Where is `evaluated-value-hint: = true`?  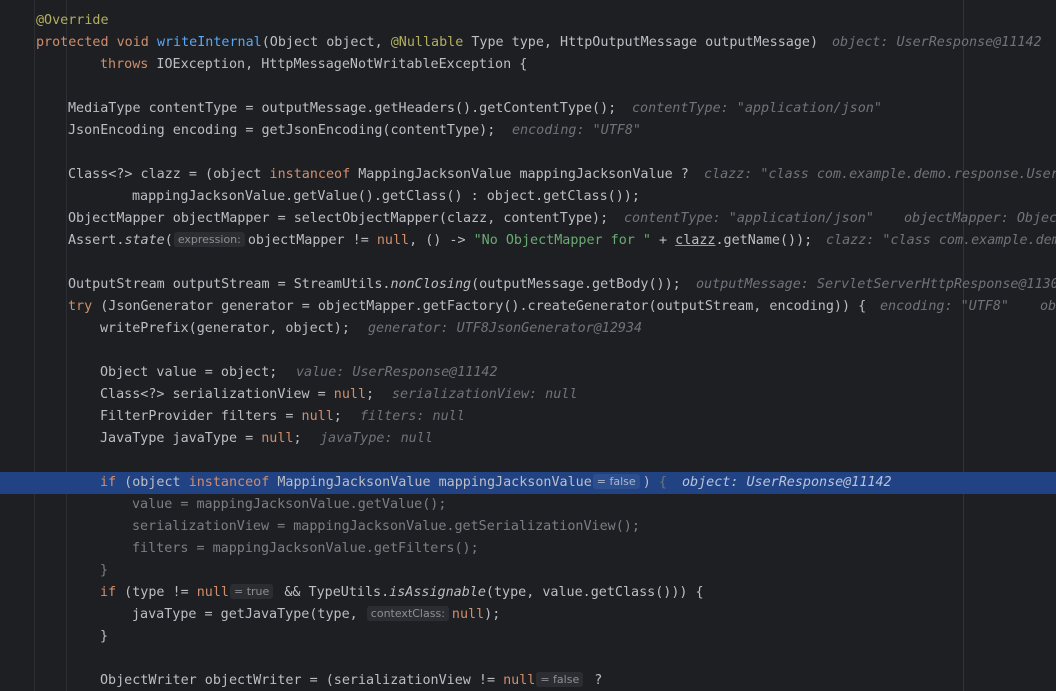 evaluated-value-hint: = true is located at coordinates (252, 591).